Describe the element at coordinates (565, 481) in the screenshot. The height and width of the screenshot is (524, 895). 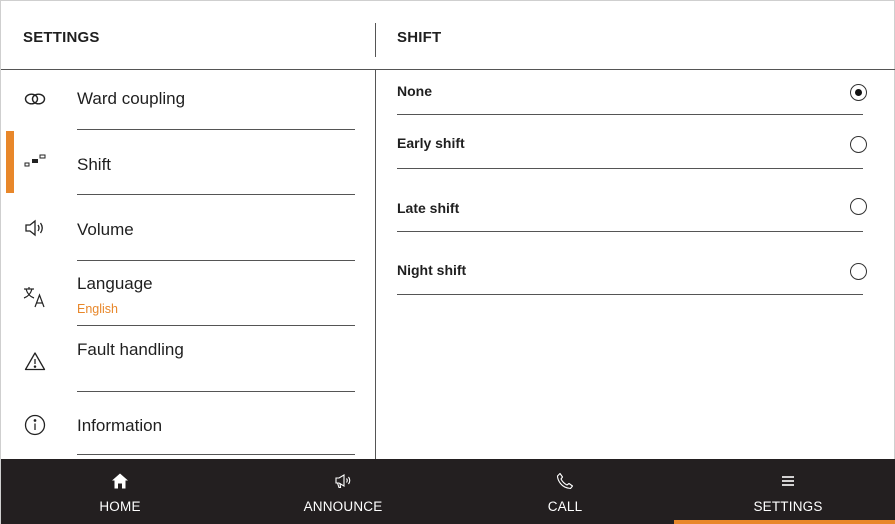
I see `phone-icon` at that location.